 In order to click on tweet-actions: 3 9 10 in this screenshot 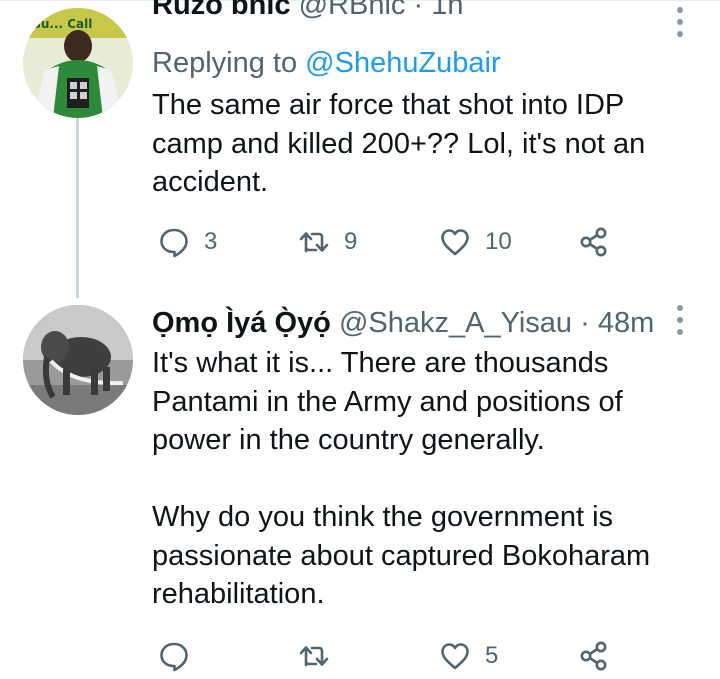, I will do `click(422, 242)`.